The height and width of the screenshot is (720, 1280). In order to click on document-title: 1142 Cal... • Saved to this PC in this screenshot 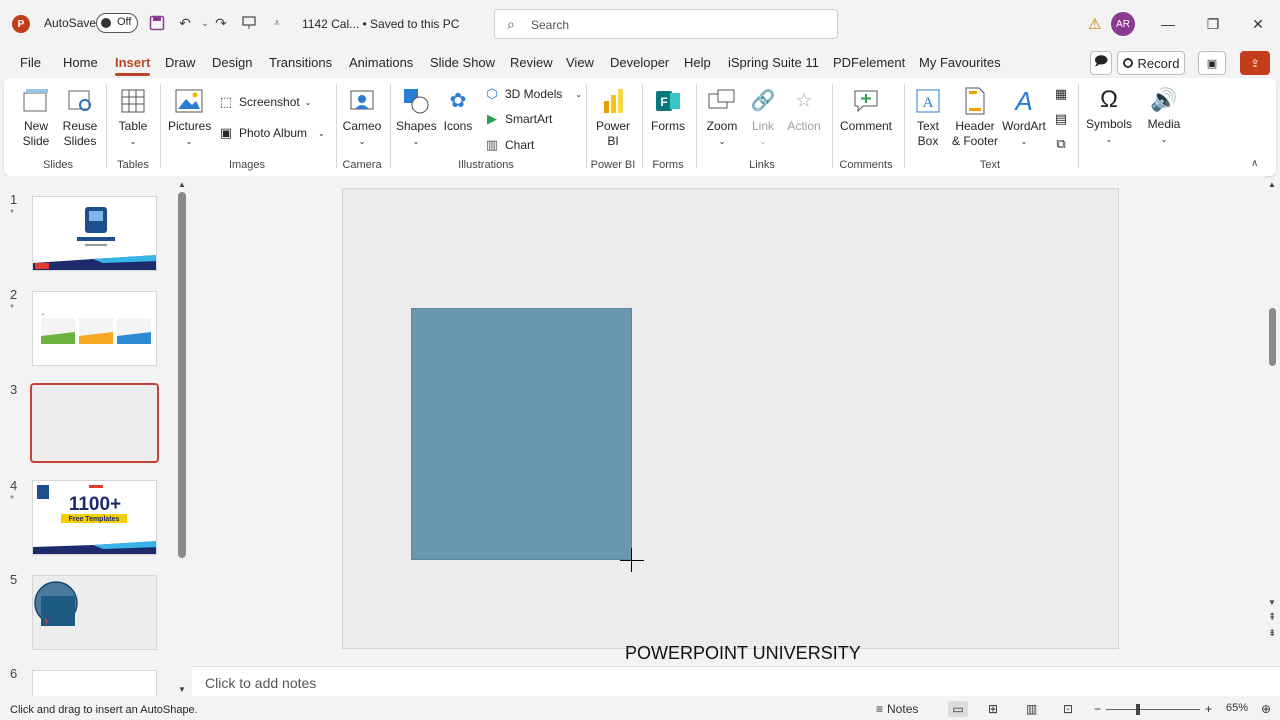, I will do `click(380, 24)`.